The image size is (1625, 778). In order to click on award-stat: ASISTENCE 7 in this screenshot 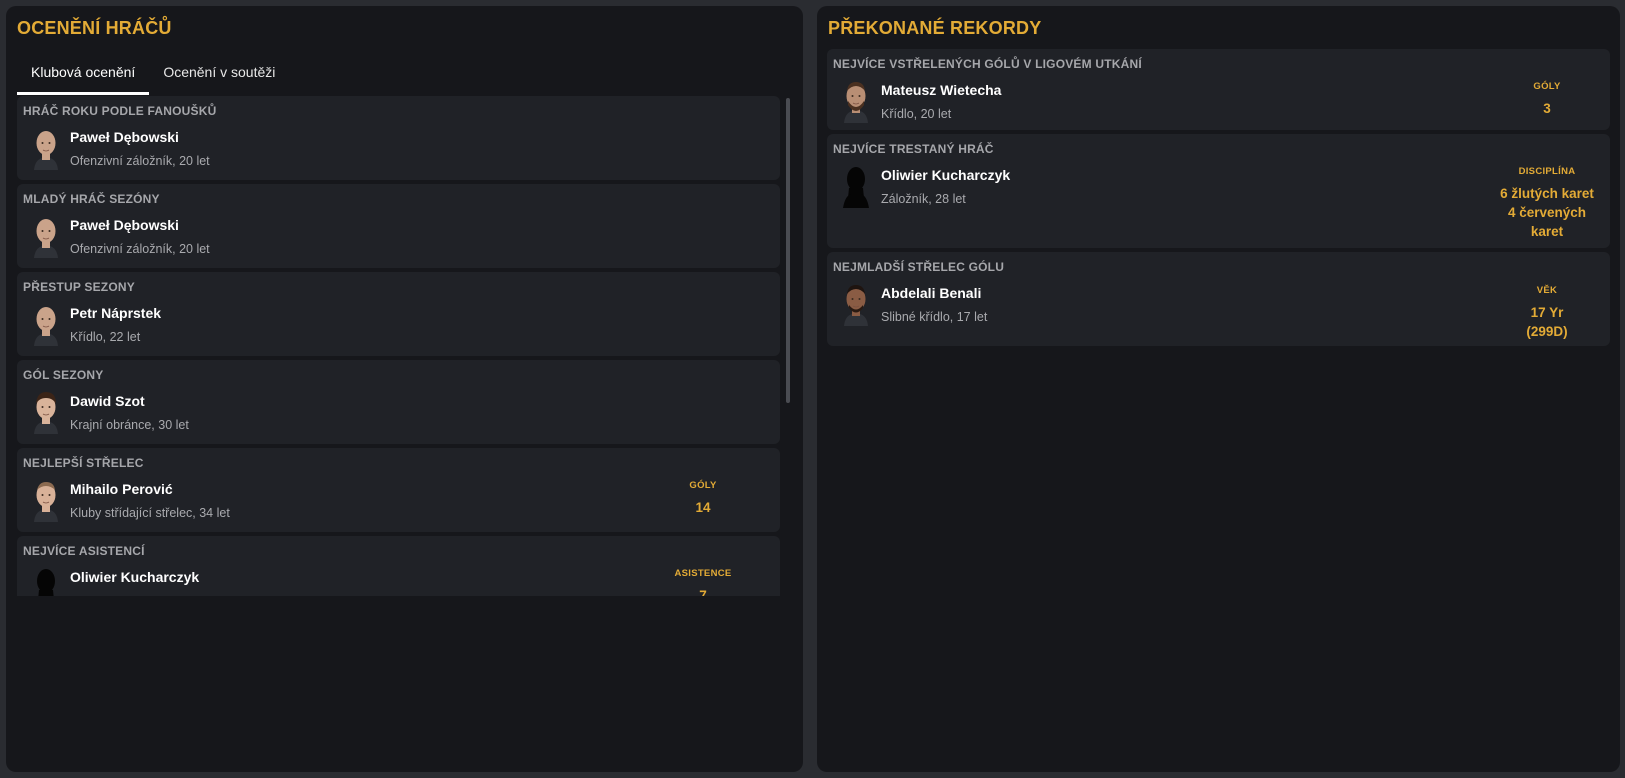, I will do `click(703, 582)`.